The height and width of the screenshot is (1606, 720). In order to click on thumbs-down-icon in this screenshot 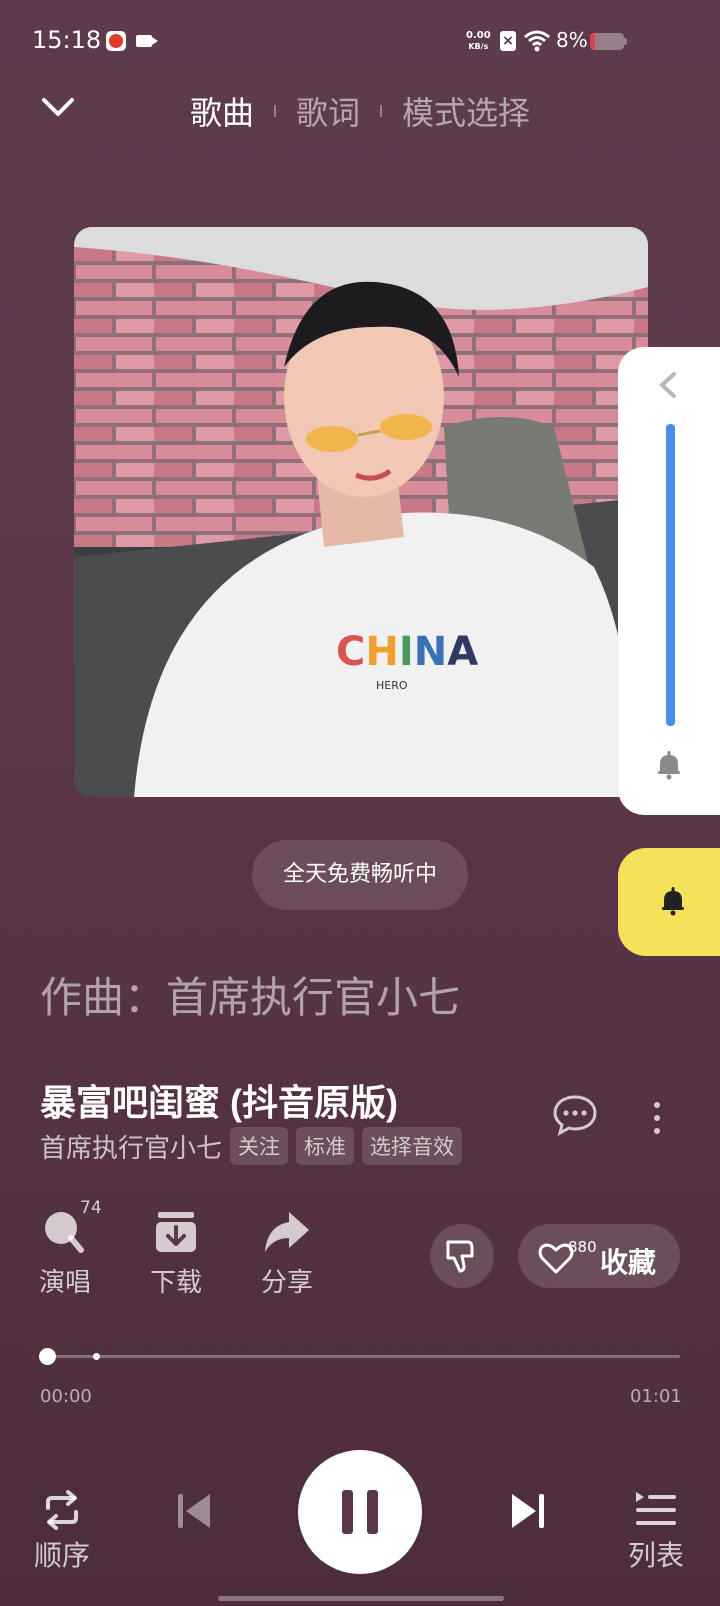, I will do `click(460, 1256)`.